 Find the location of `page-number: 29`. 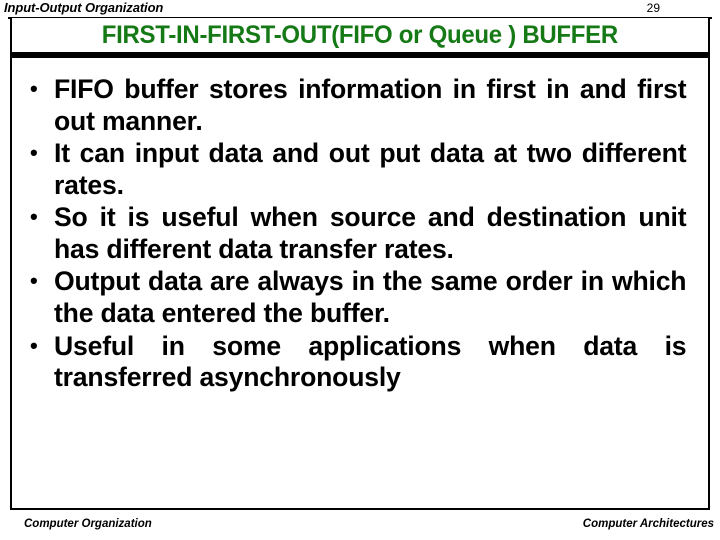

page-number: 29 is located at coordinates (653, 8).